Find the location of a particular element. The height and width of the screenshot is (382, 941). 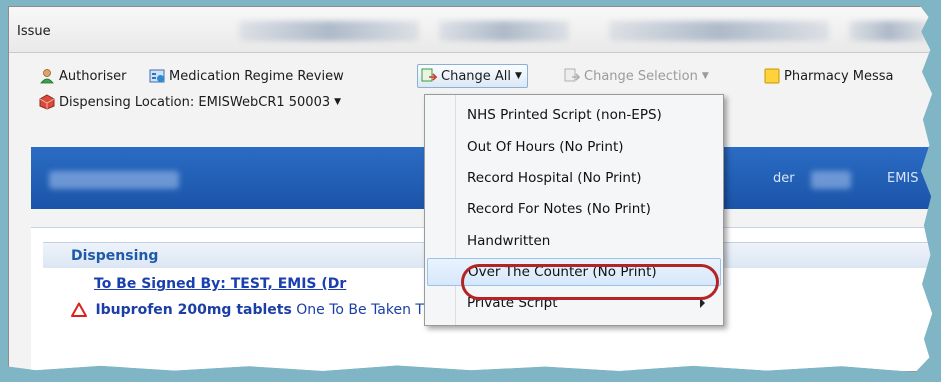

change-selection-label: Change Selection is located at coordinates (641, 76).